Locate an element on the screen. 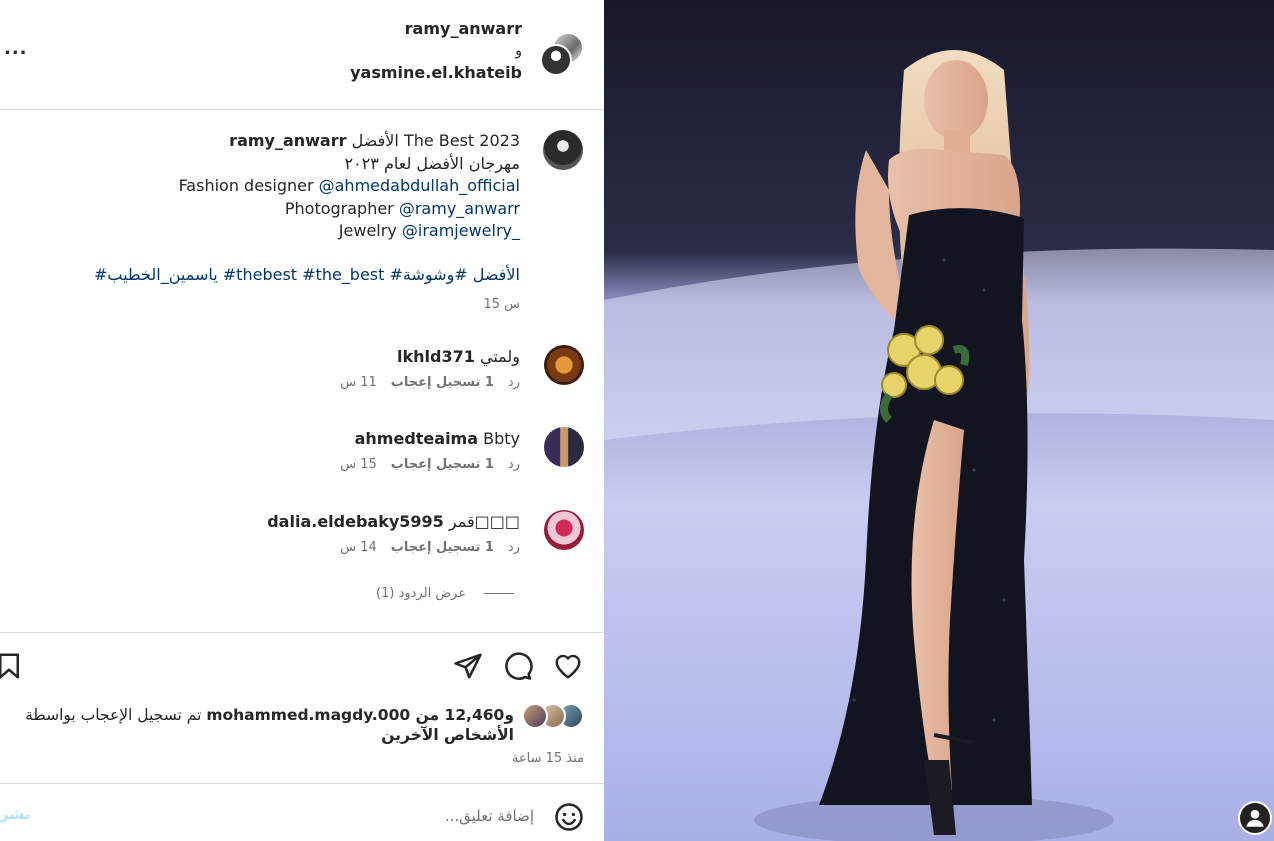  comment-bubble-icon is located at coordinates (518, 666).